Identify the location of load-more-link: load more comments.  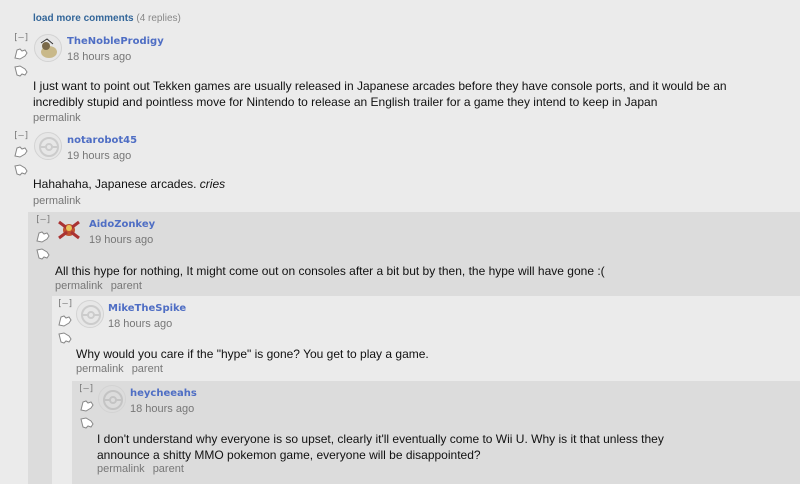
(83, 18).